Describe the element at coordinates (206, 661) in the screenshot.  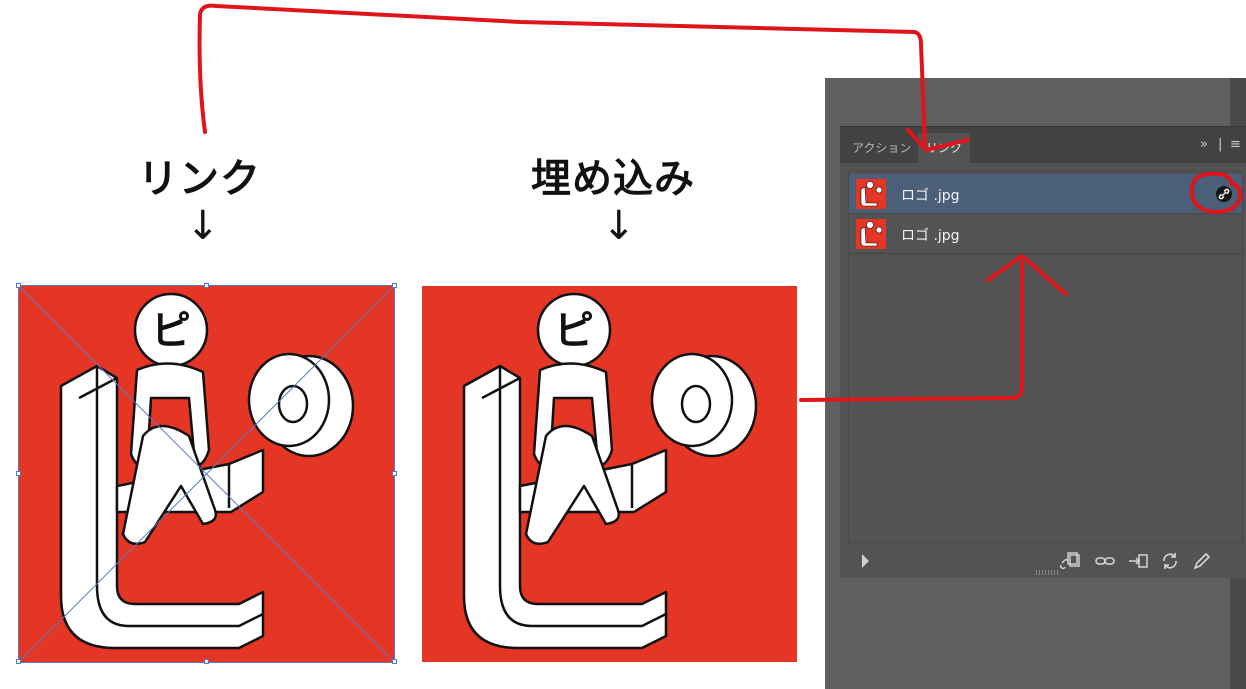
I see `selection-handle-bc` at that location.